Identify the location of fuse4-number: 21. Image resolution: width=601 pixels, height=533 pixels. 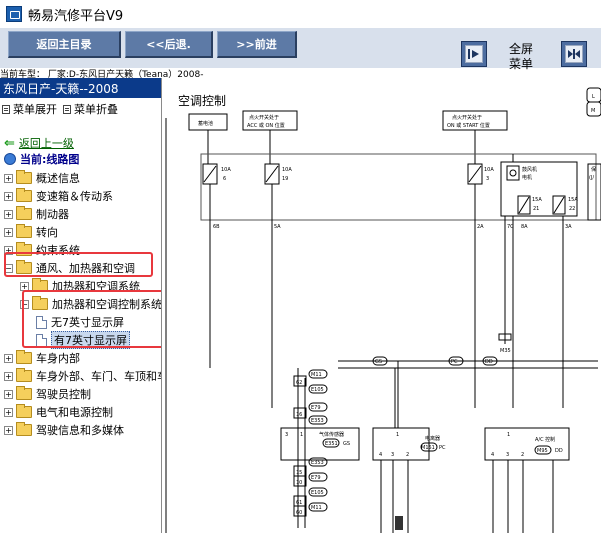
(536, 209).